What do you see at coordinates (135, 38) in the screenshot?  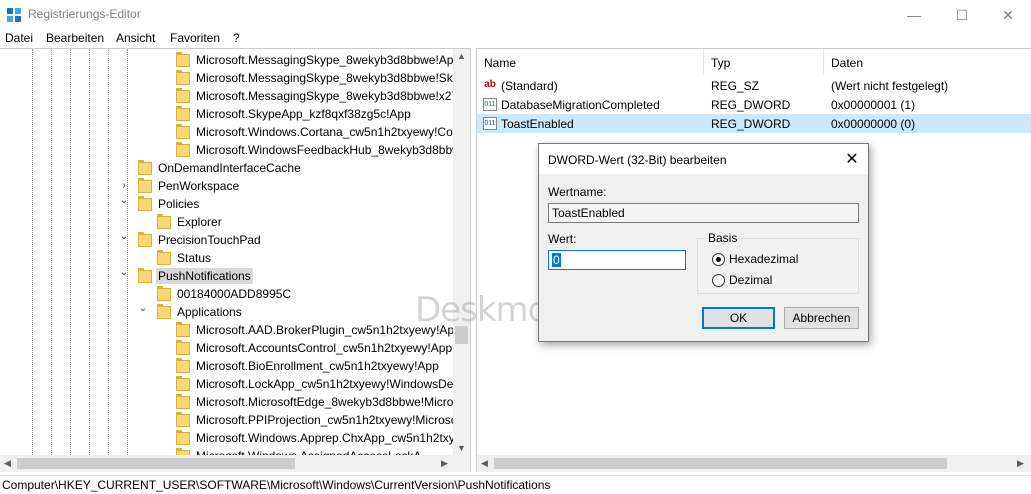 I see `menu-ansicht: Ansicht` at bounding box center [135, 38].